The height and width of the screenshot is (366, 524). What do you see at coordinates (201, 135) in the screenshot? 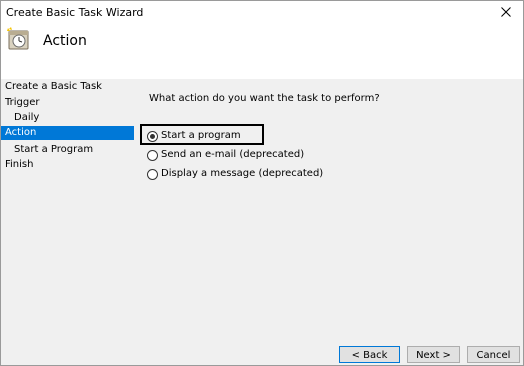
I see `radio-label: Start a program` at bounding box center [201, 135].